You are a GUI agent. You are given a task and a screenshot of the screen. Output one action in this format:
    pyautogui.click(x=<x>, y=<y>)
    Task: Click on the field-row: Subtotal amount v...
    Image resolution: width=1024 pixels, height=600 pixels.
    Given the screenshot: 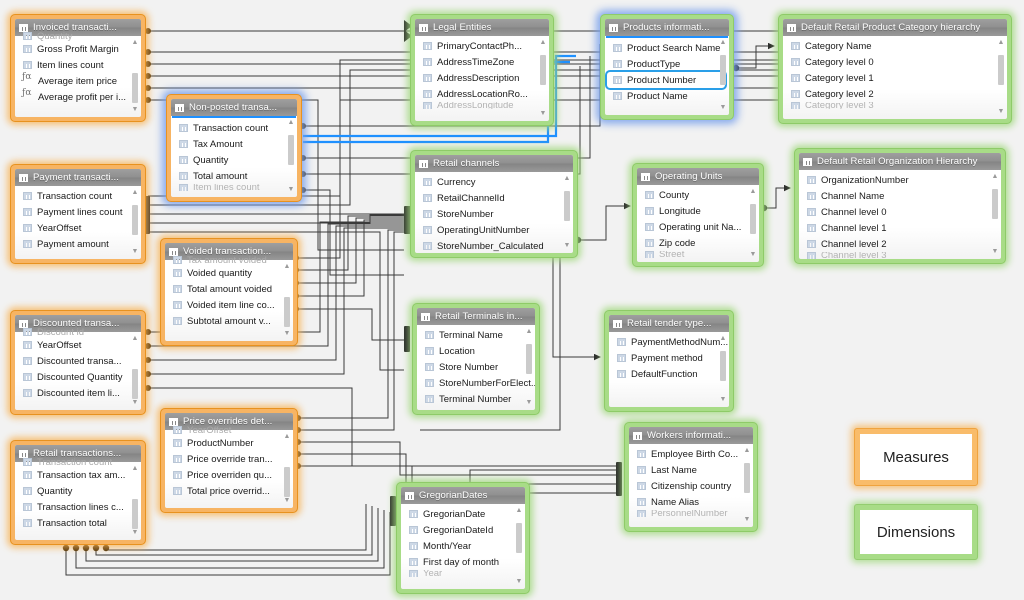 What is the action you would take?
    pyautogui.click(x=229, y=321)
    